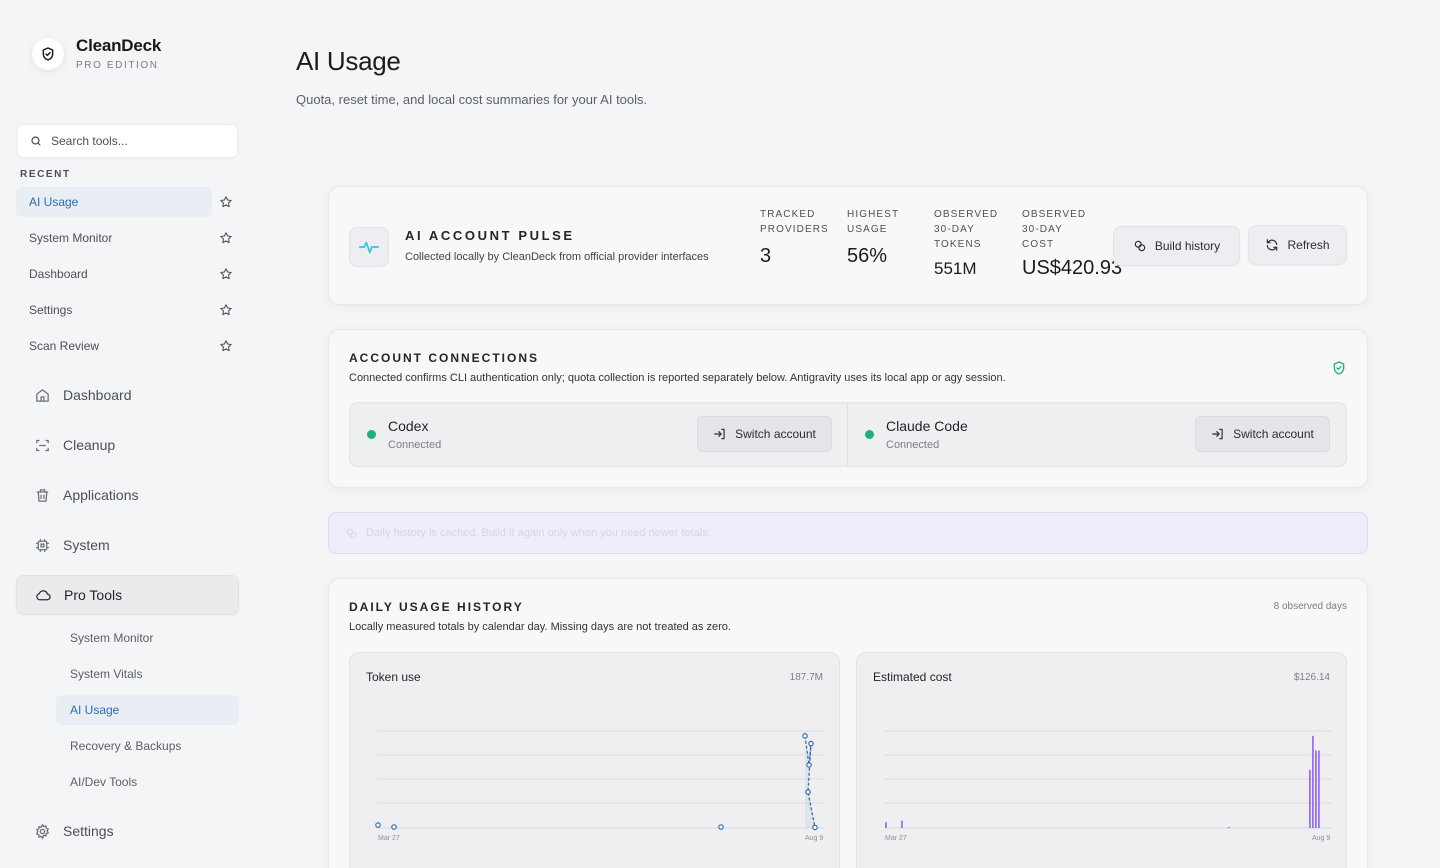  Describe the element at coordinates (42, 395) in the screenshot. I see `home-icon` at that location.